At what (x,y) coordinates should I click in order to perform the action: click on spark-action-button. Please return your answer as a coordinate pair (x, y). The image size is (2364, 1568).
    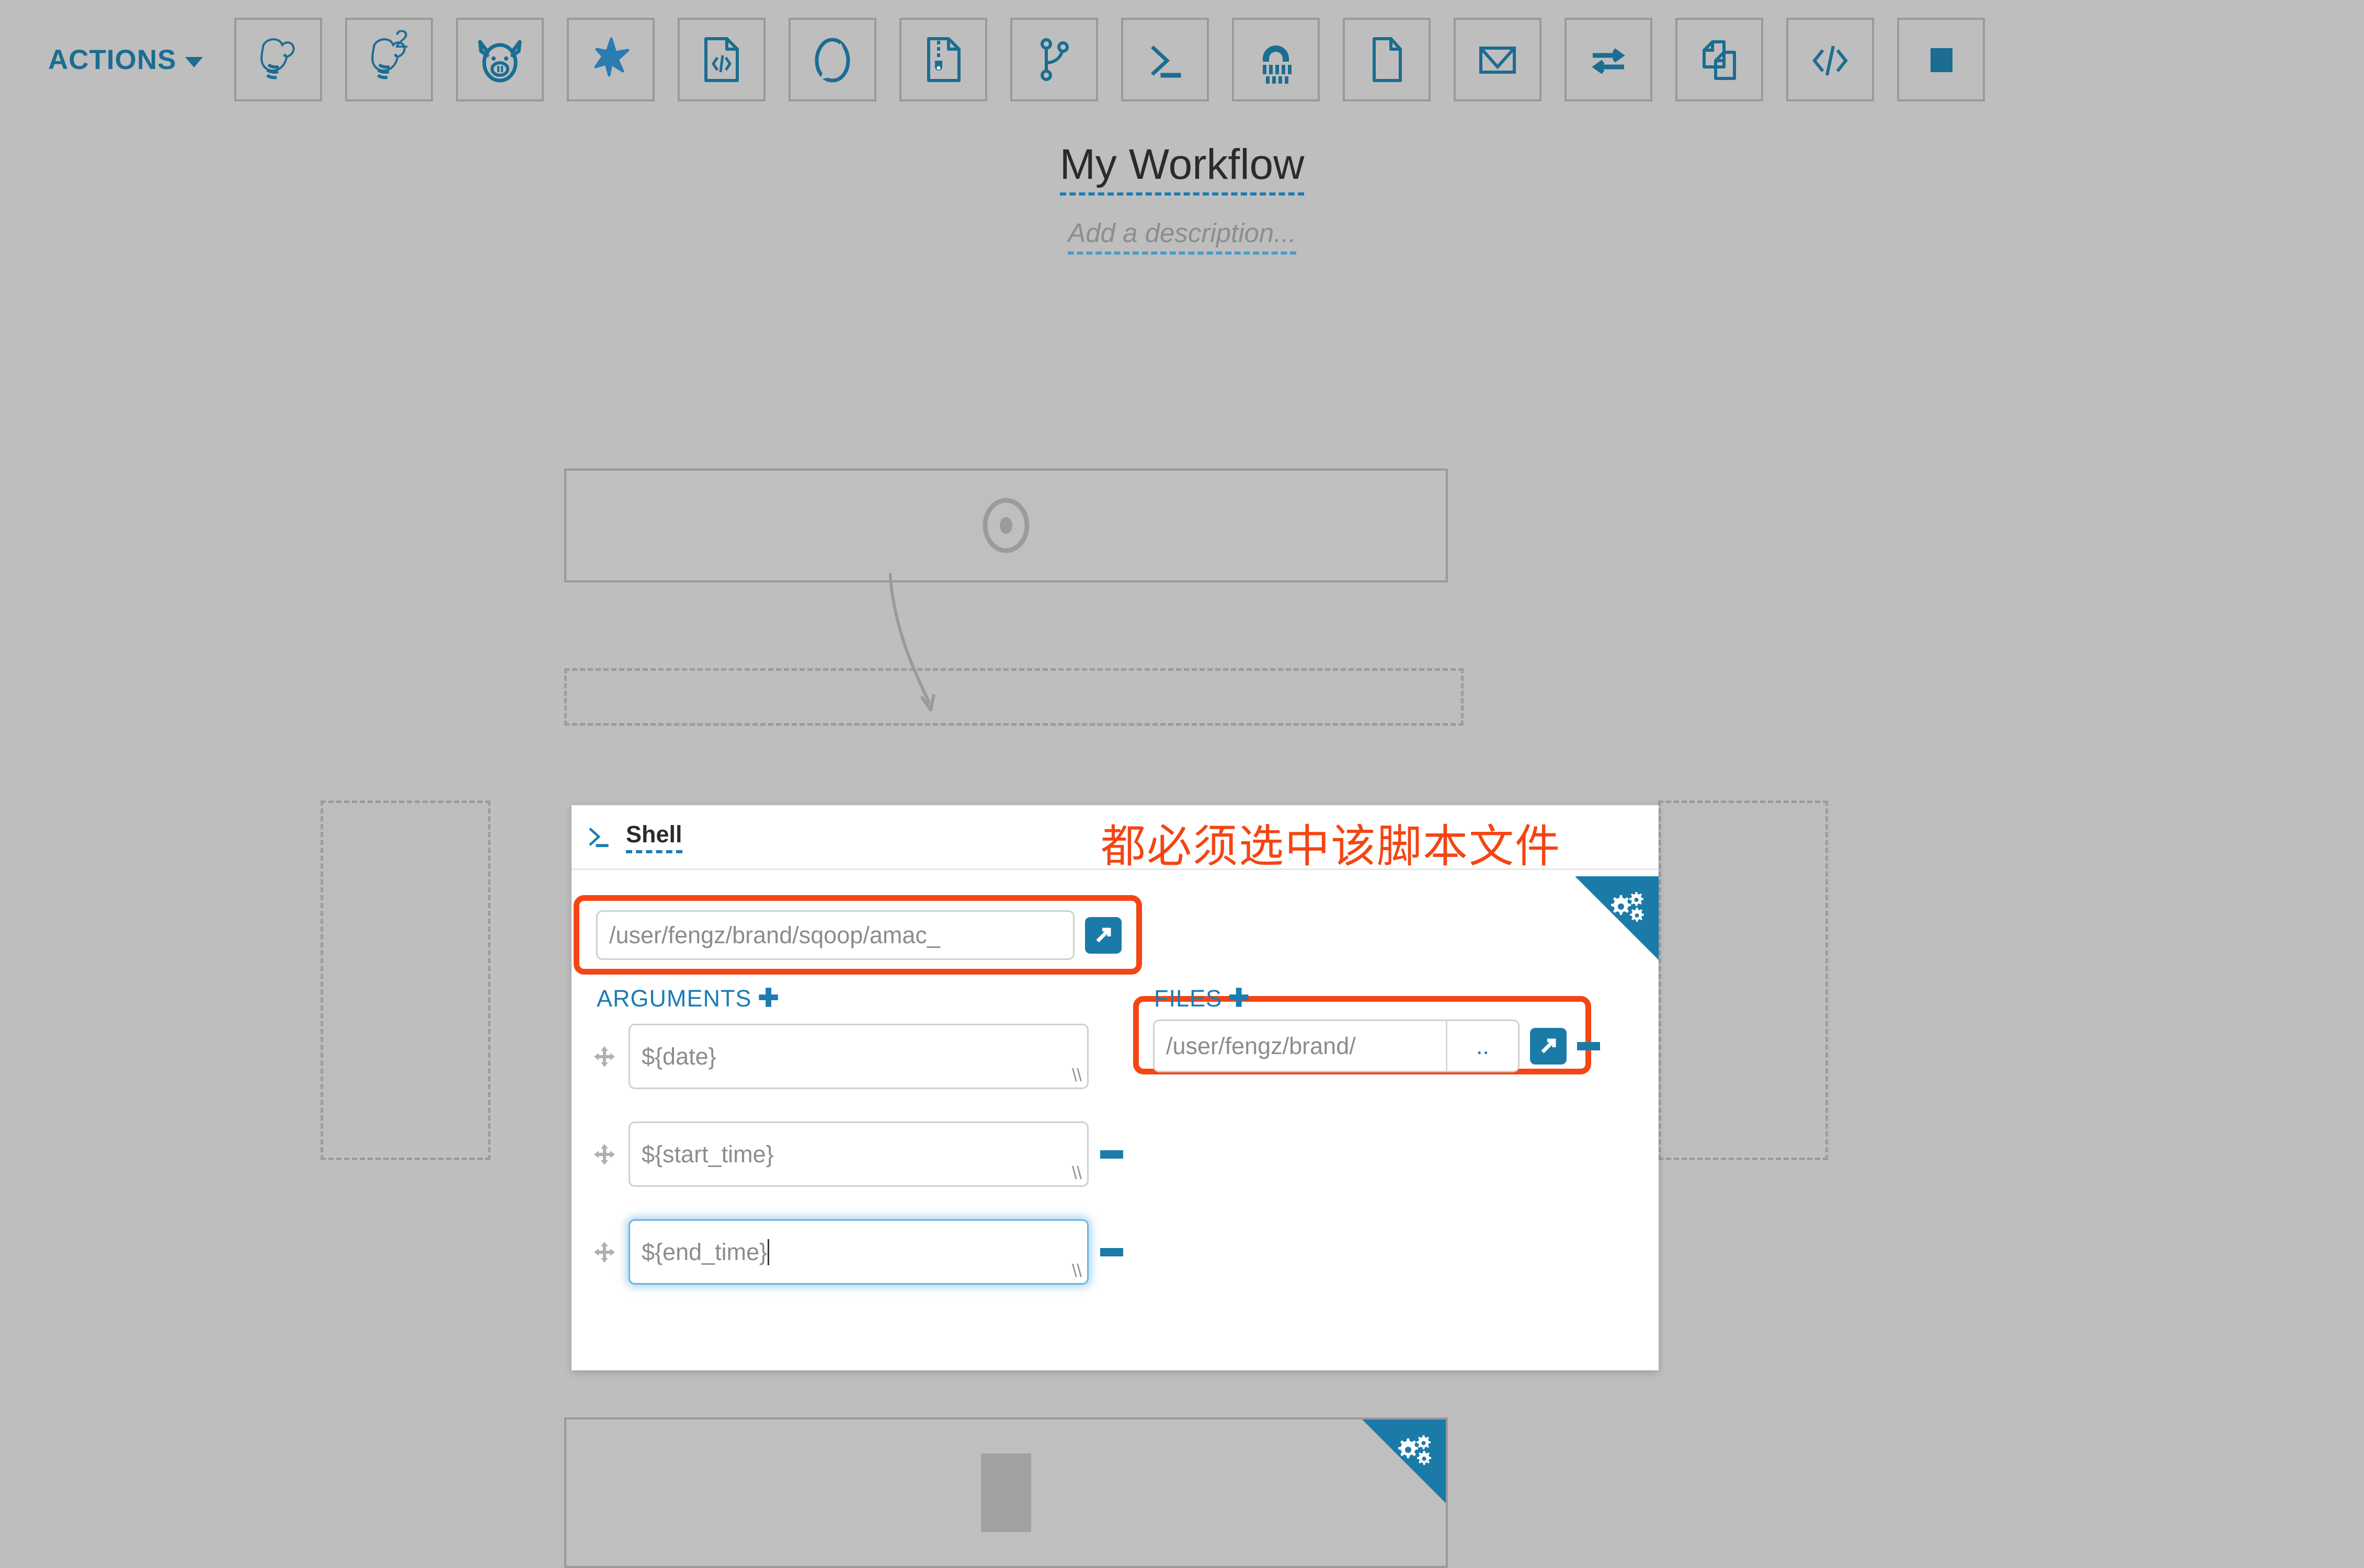
    Looking at the image, I should click on (611, 59).